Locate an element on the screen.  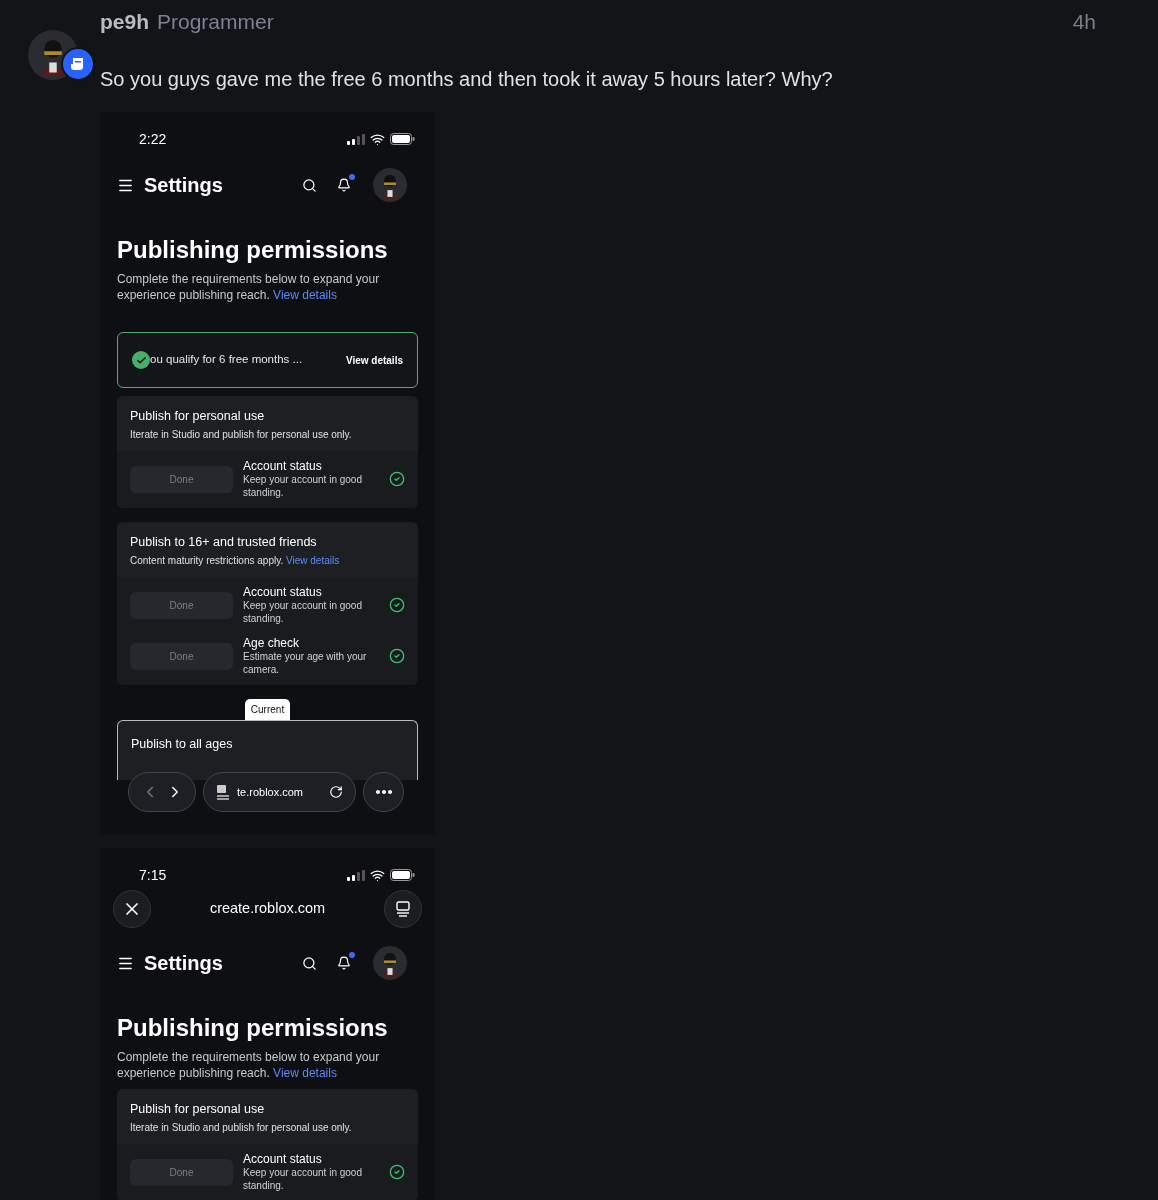
post-message: So you guys gave me the free 6 months and then took it away 5 hours later? Why? is located at coordinates (467, 79).